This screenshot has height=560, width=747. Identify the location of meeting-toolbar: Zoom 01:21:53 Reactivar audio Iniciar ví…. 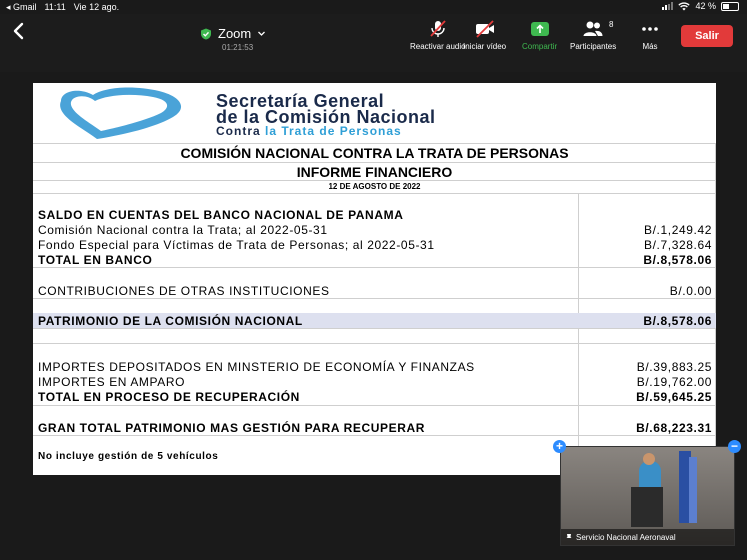
(373, 43).